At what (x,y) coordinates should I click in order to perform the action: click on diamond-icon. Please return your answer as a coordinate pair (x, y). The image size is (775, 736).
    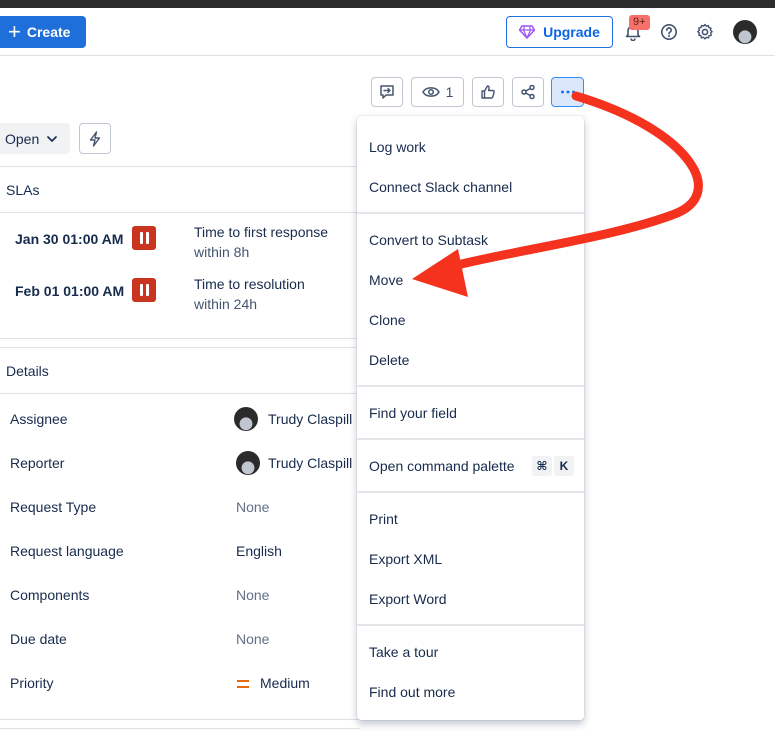
    Looking at the image, I should click on (527, 32).